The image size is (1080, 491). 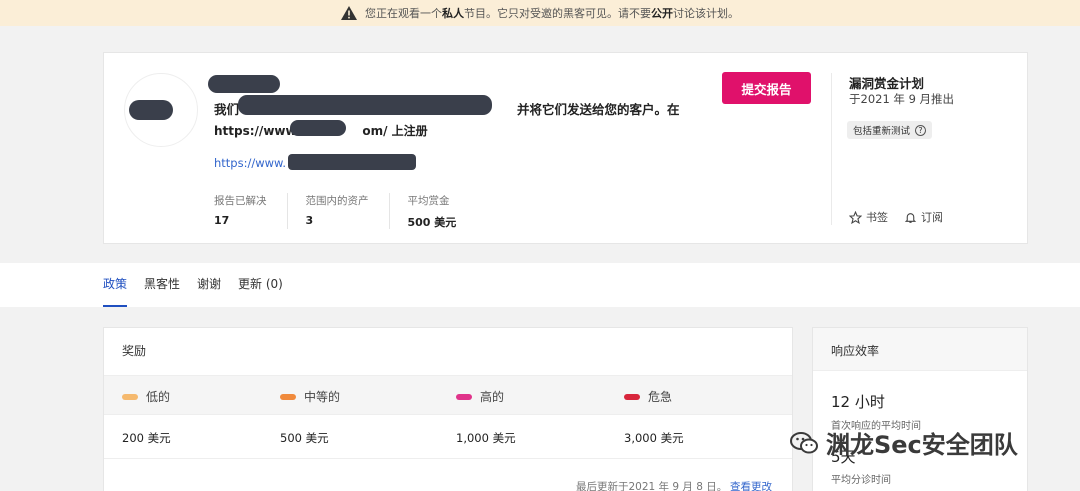 I want to click on subscribe-button: 订阅, so click(x=923, y=217).